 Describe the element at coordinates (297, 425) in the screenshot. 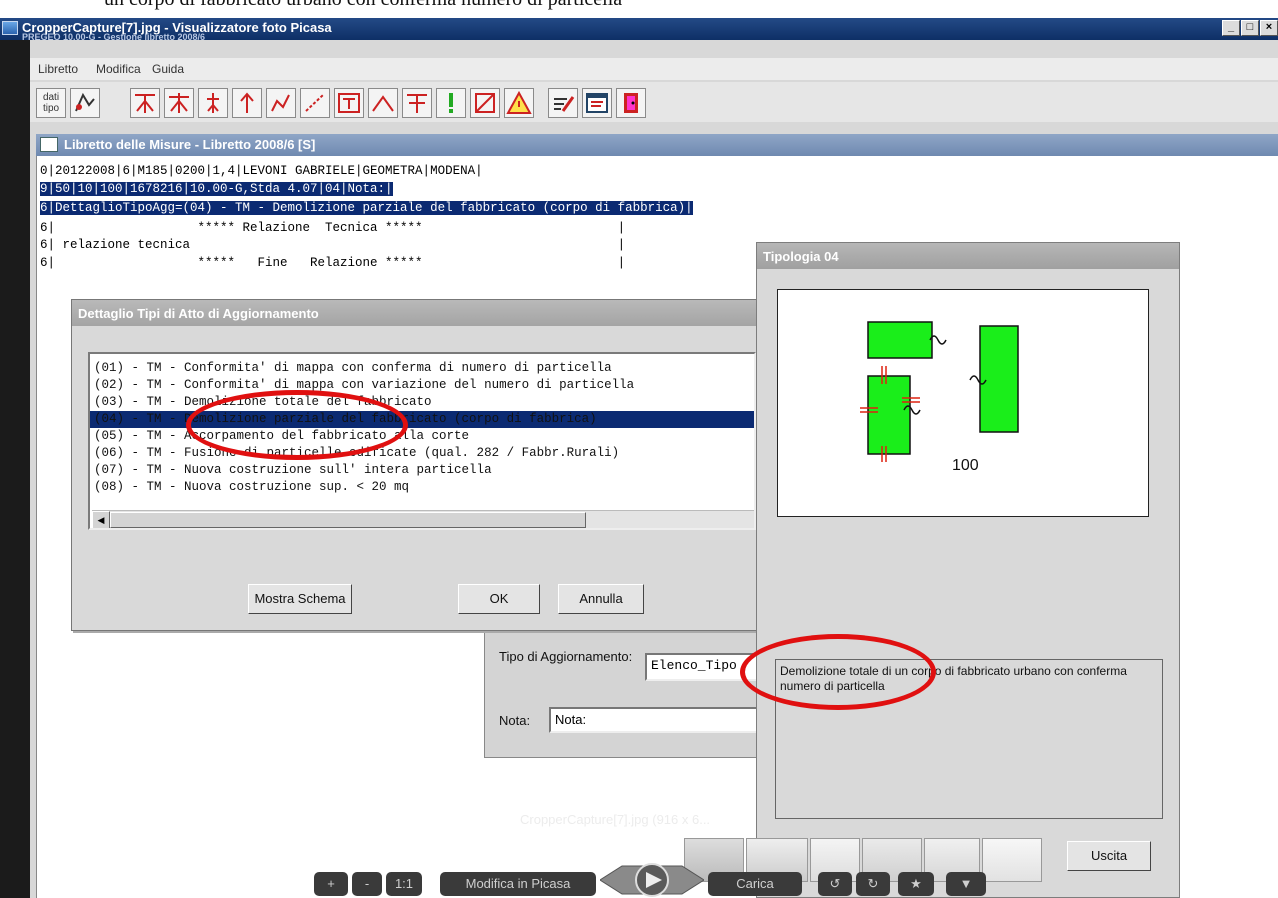

I see `highlight-circle-list` at that location.